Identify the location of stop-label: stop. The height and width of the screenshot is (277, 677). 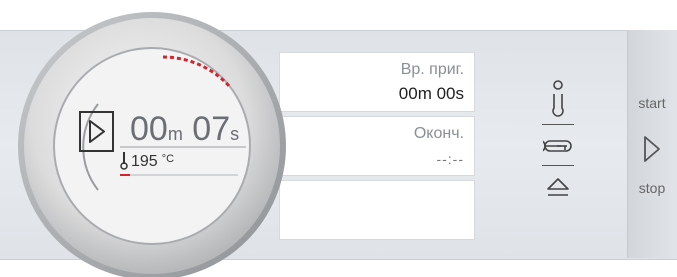
(652, 188).